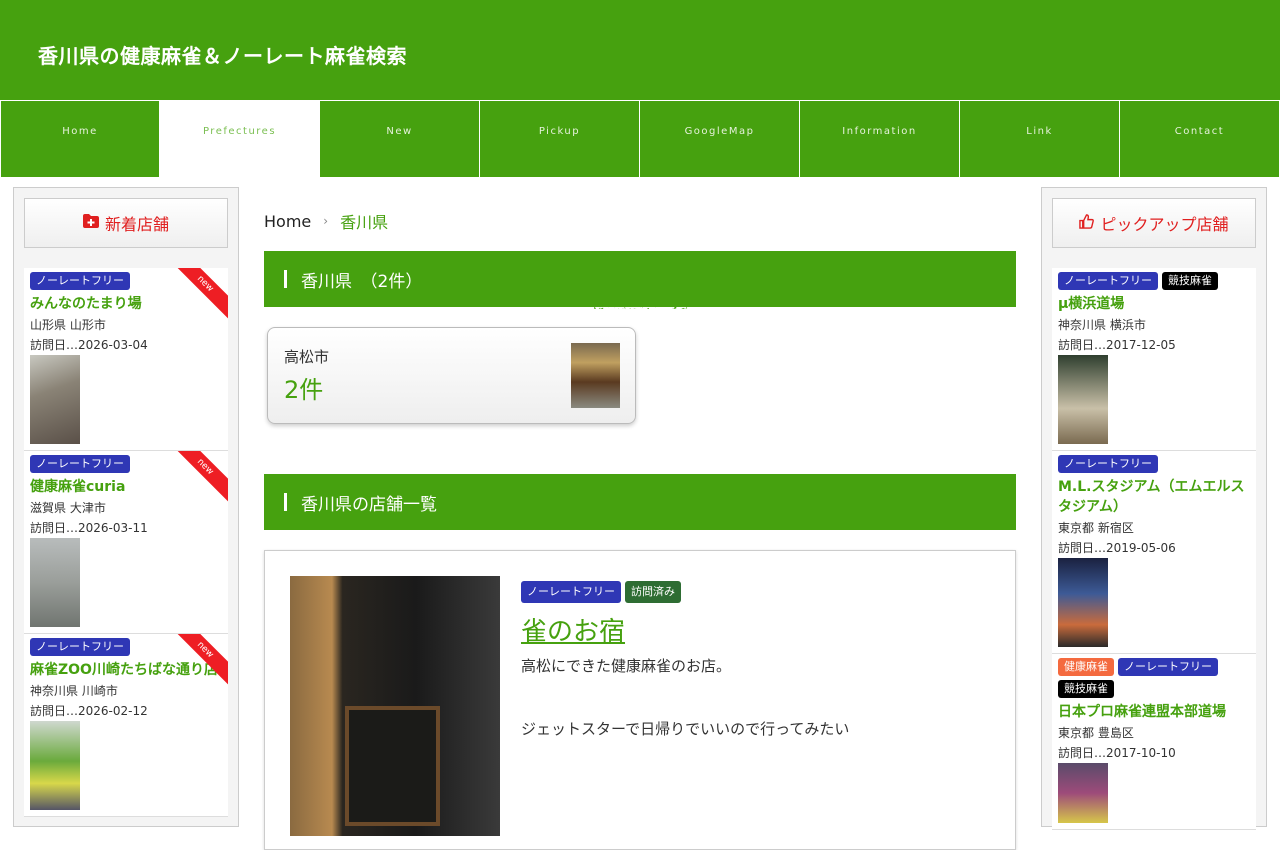  I want to click on shop-name-link: 雀のお宿, so click(573, 629).